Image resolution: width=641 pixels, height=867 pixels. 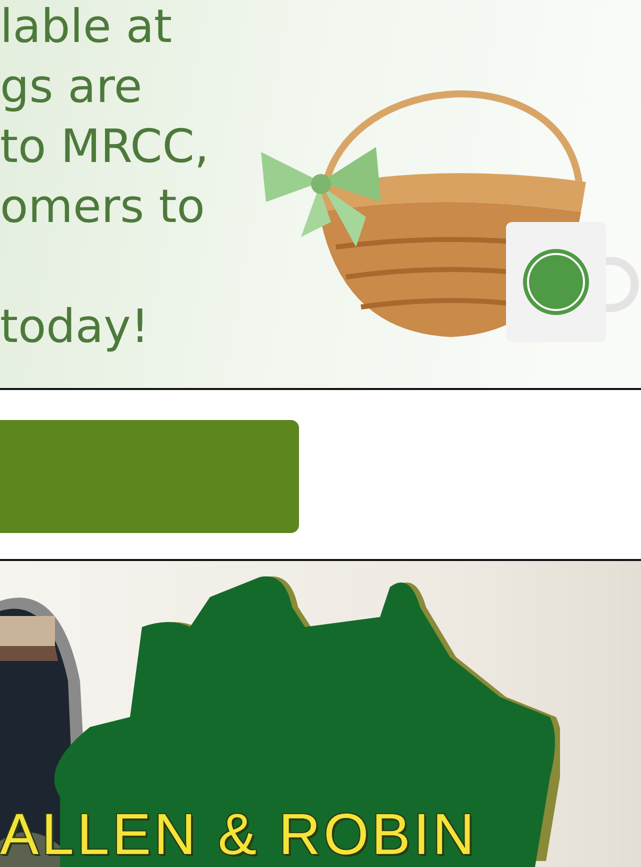 I want to click on event-title: ALLEN & ROBIN, so click(x=239, y=835).